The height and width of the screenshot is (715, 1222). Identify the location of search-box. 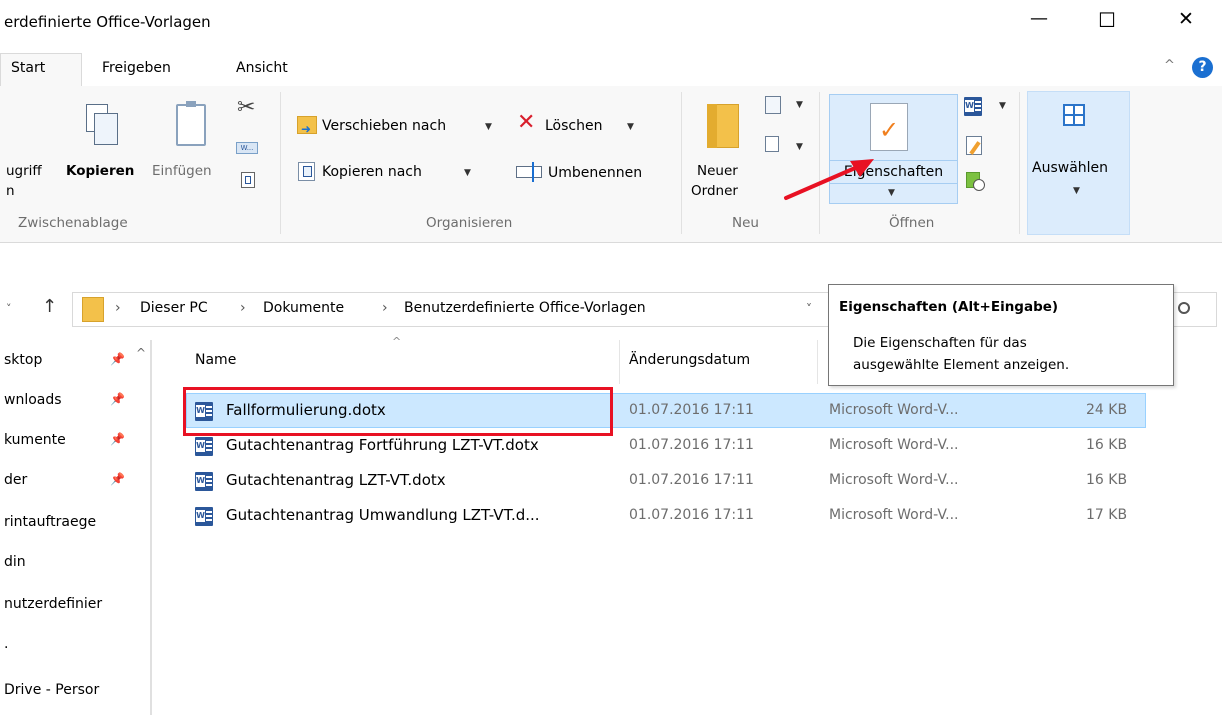
(1192, 309).